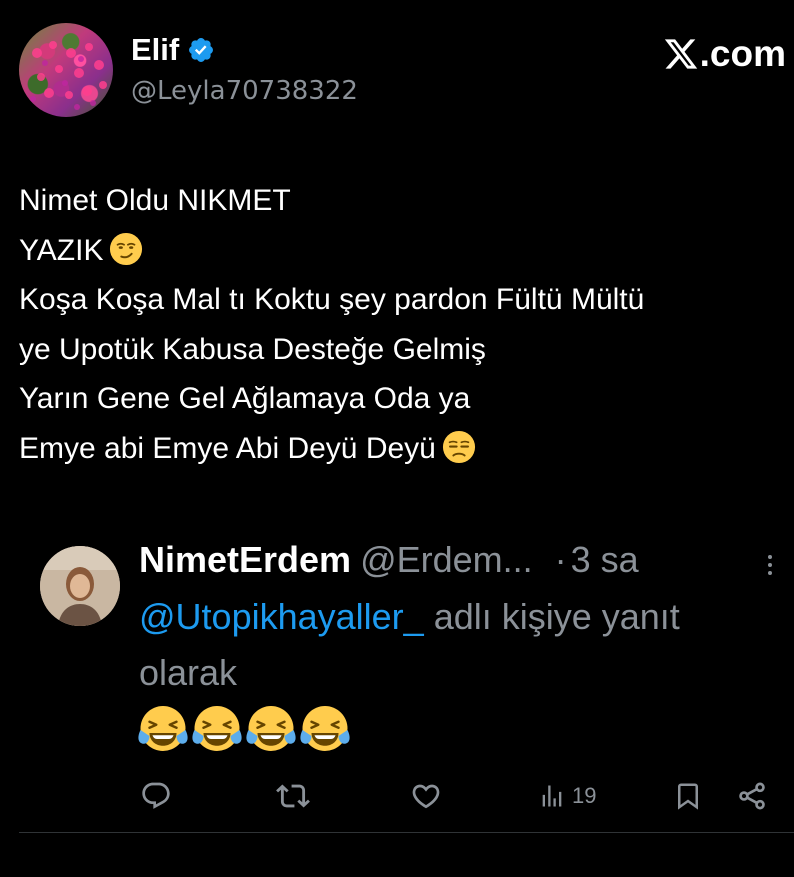 This screenshot has width=794, height=877. I want to click on tweet-line-with-emoji: YAZIK, so click(404, 251).